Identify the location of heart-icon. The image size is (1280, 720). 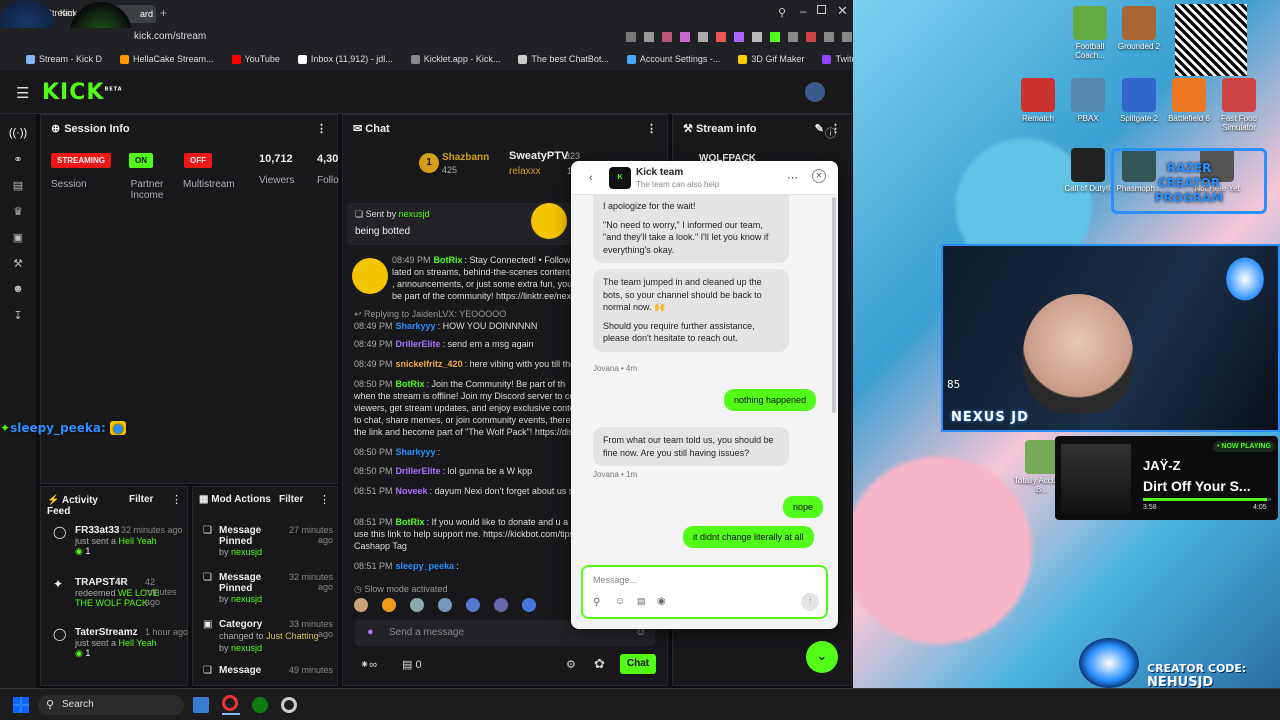
(667, 37).